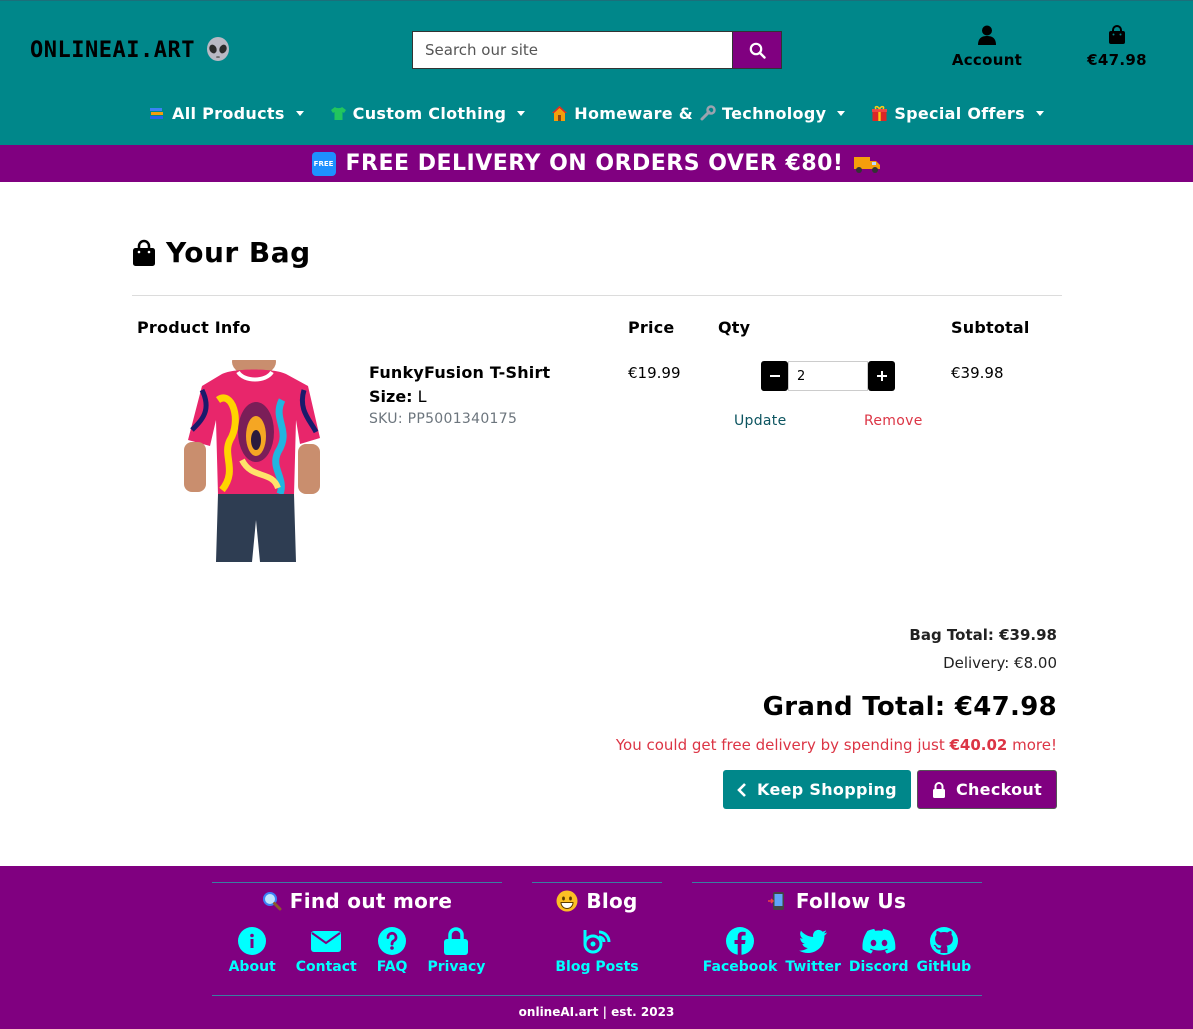 Image resolution: width=1193 pixels, height=1029 pixels. I want to click on footer-link-label: FAQ, so click(392, 967).